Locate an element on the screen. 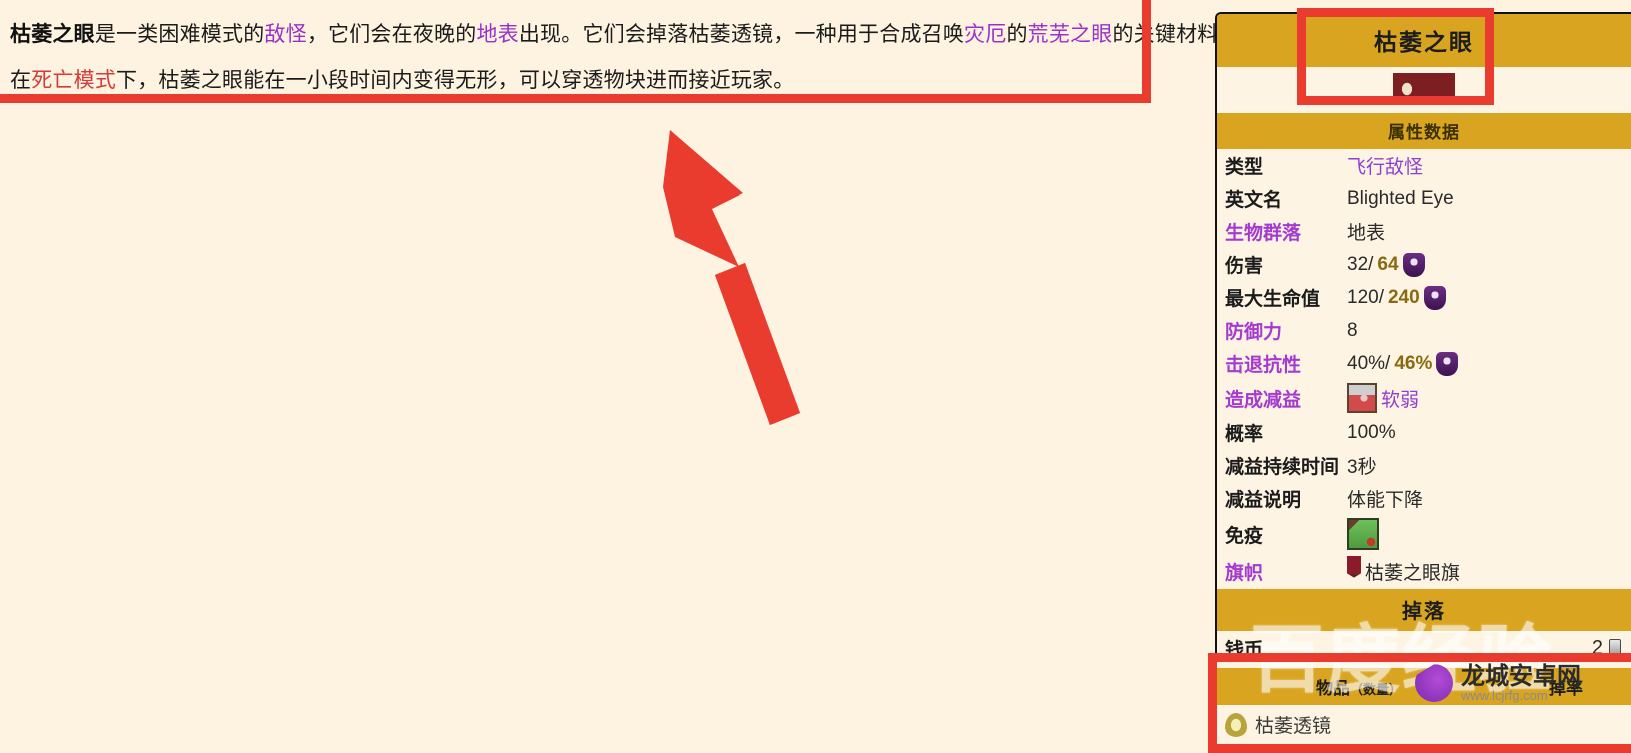 The width and height of the screenshot is (1631, 753). stat-label-knockback-resist: 击退抗性 is located at coordinates (1286, 363).